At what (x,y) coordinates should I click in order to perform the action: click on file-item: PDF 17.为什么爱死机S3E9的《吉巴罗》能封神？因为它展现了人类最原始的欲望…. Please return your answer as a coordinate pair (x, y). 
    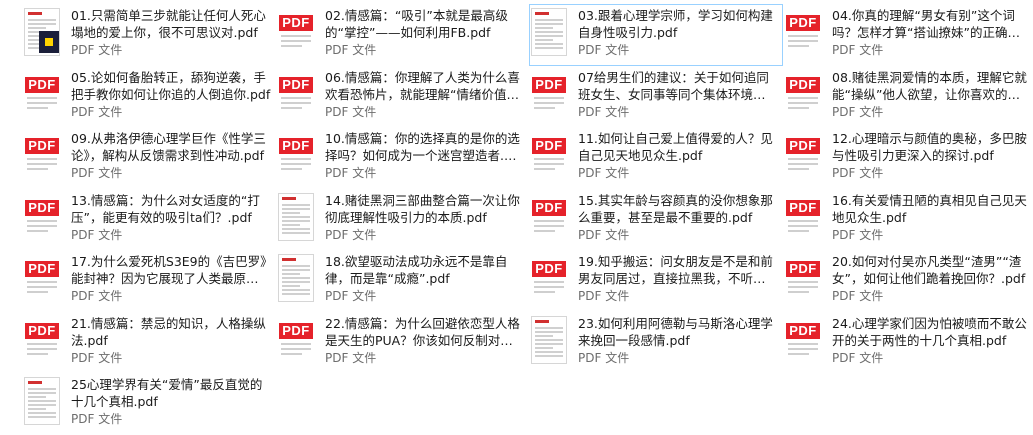
    Looking at the image, I should click on (149, 281).